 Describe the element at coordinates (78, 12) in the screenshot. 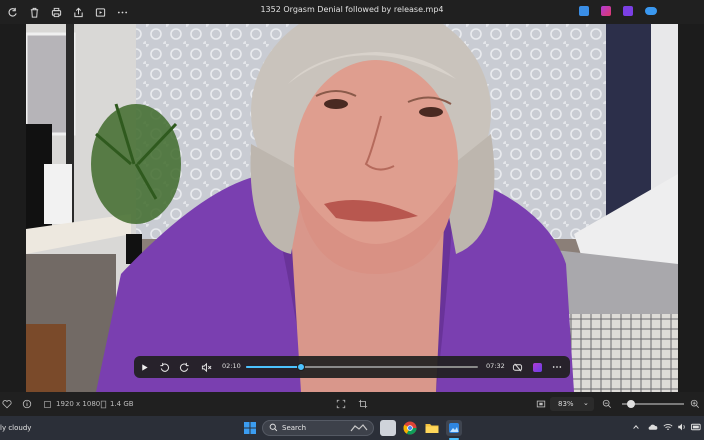

I see `share-icon` at that location.